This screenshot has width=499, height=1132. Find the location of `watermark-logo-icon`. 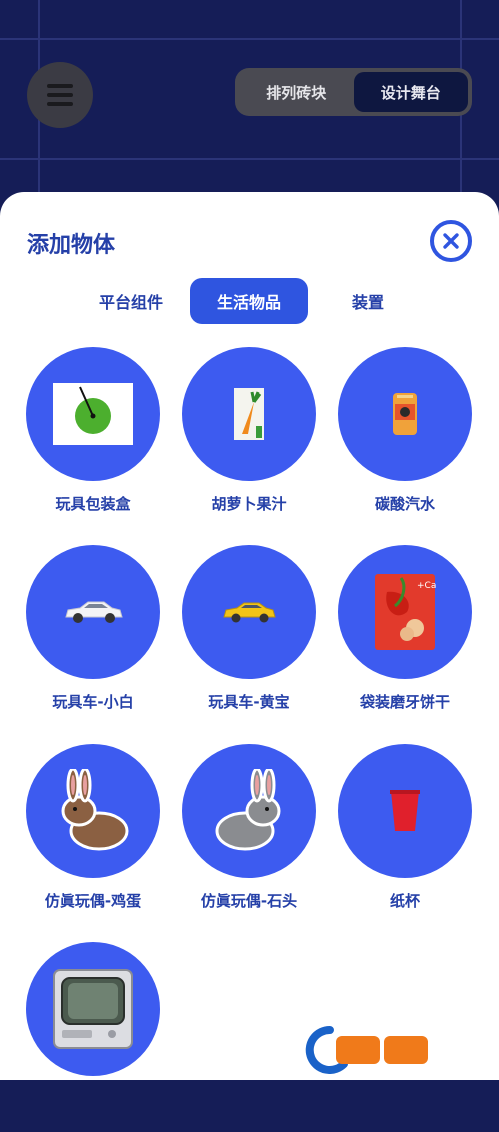

watermark-logo-icon is located at coordinates (366, 1049).